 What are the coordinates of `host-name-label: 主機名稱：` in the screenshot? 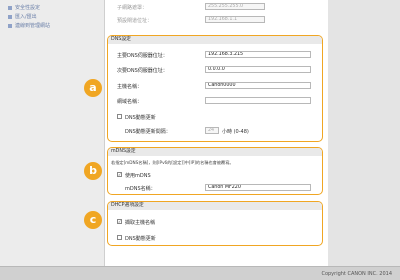 It's located at (130, 87).